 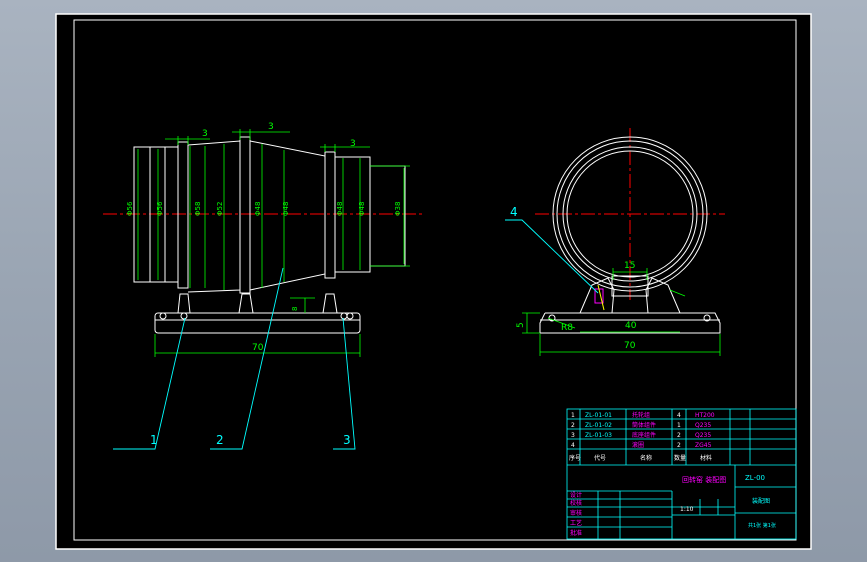 What do you see at coordinates (638, 445) in the screenshot?
I see `row-4-name: 滚圈` at bounding box center [638, 445].